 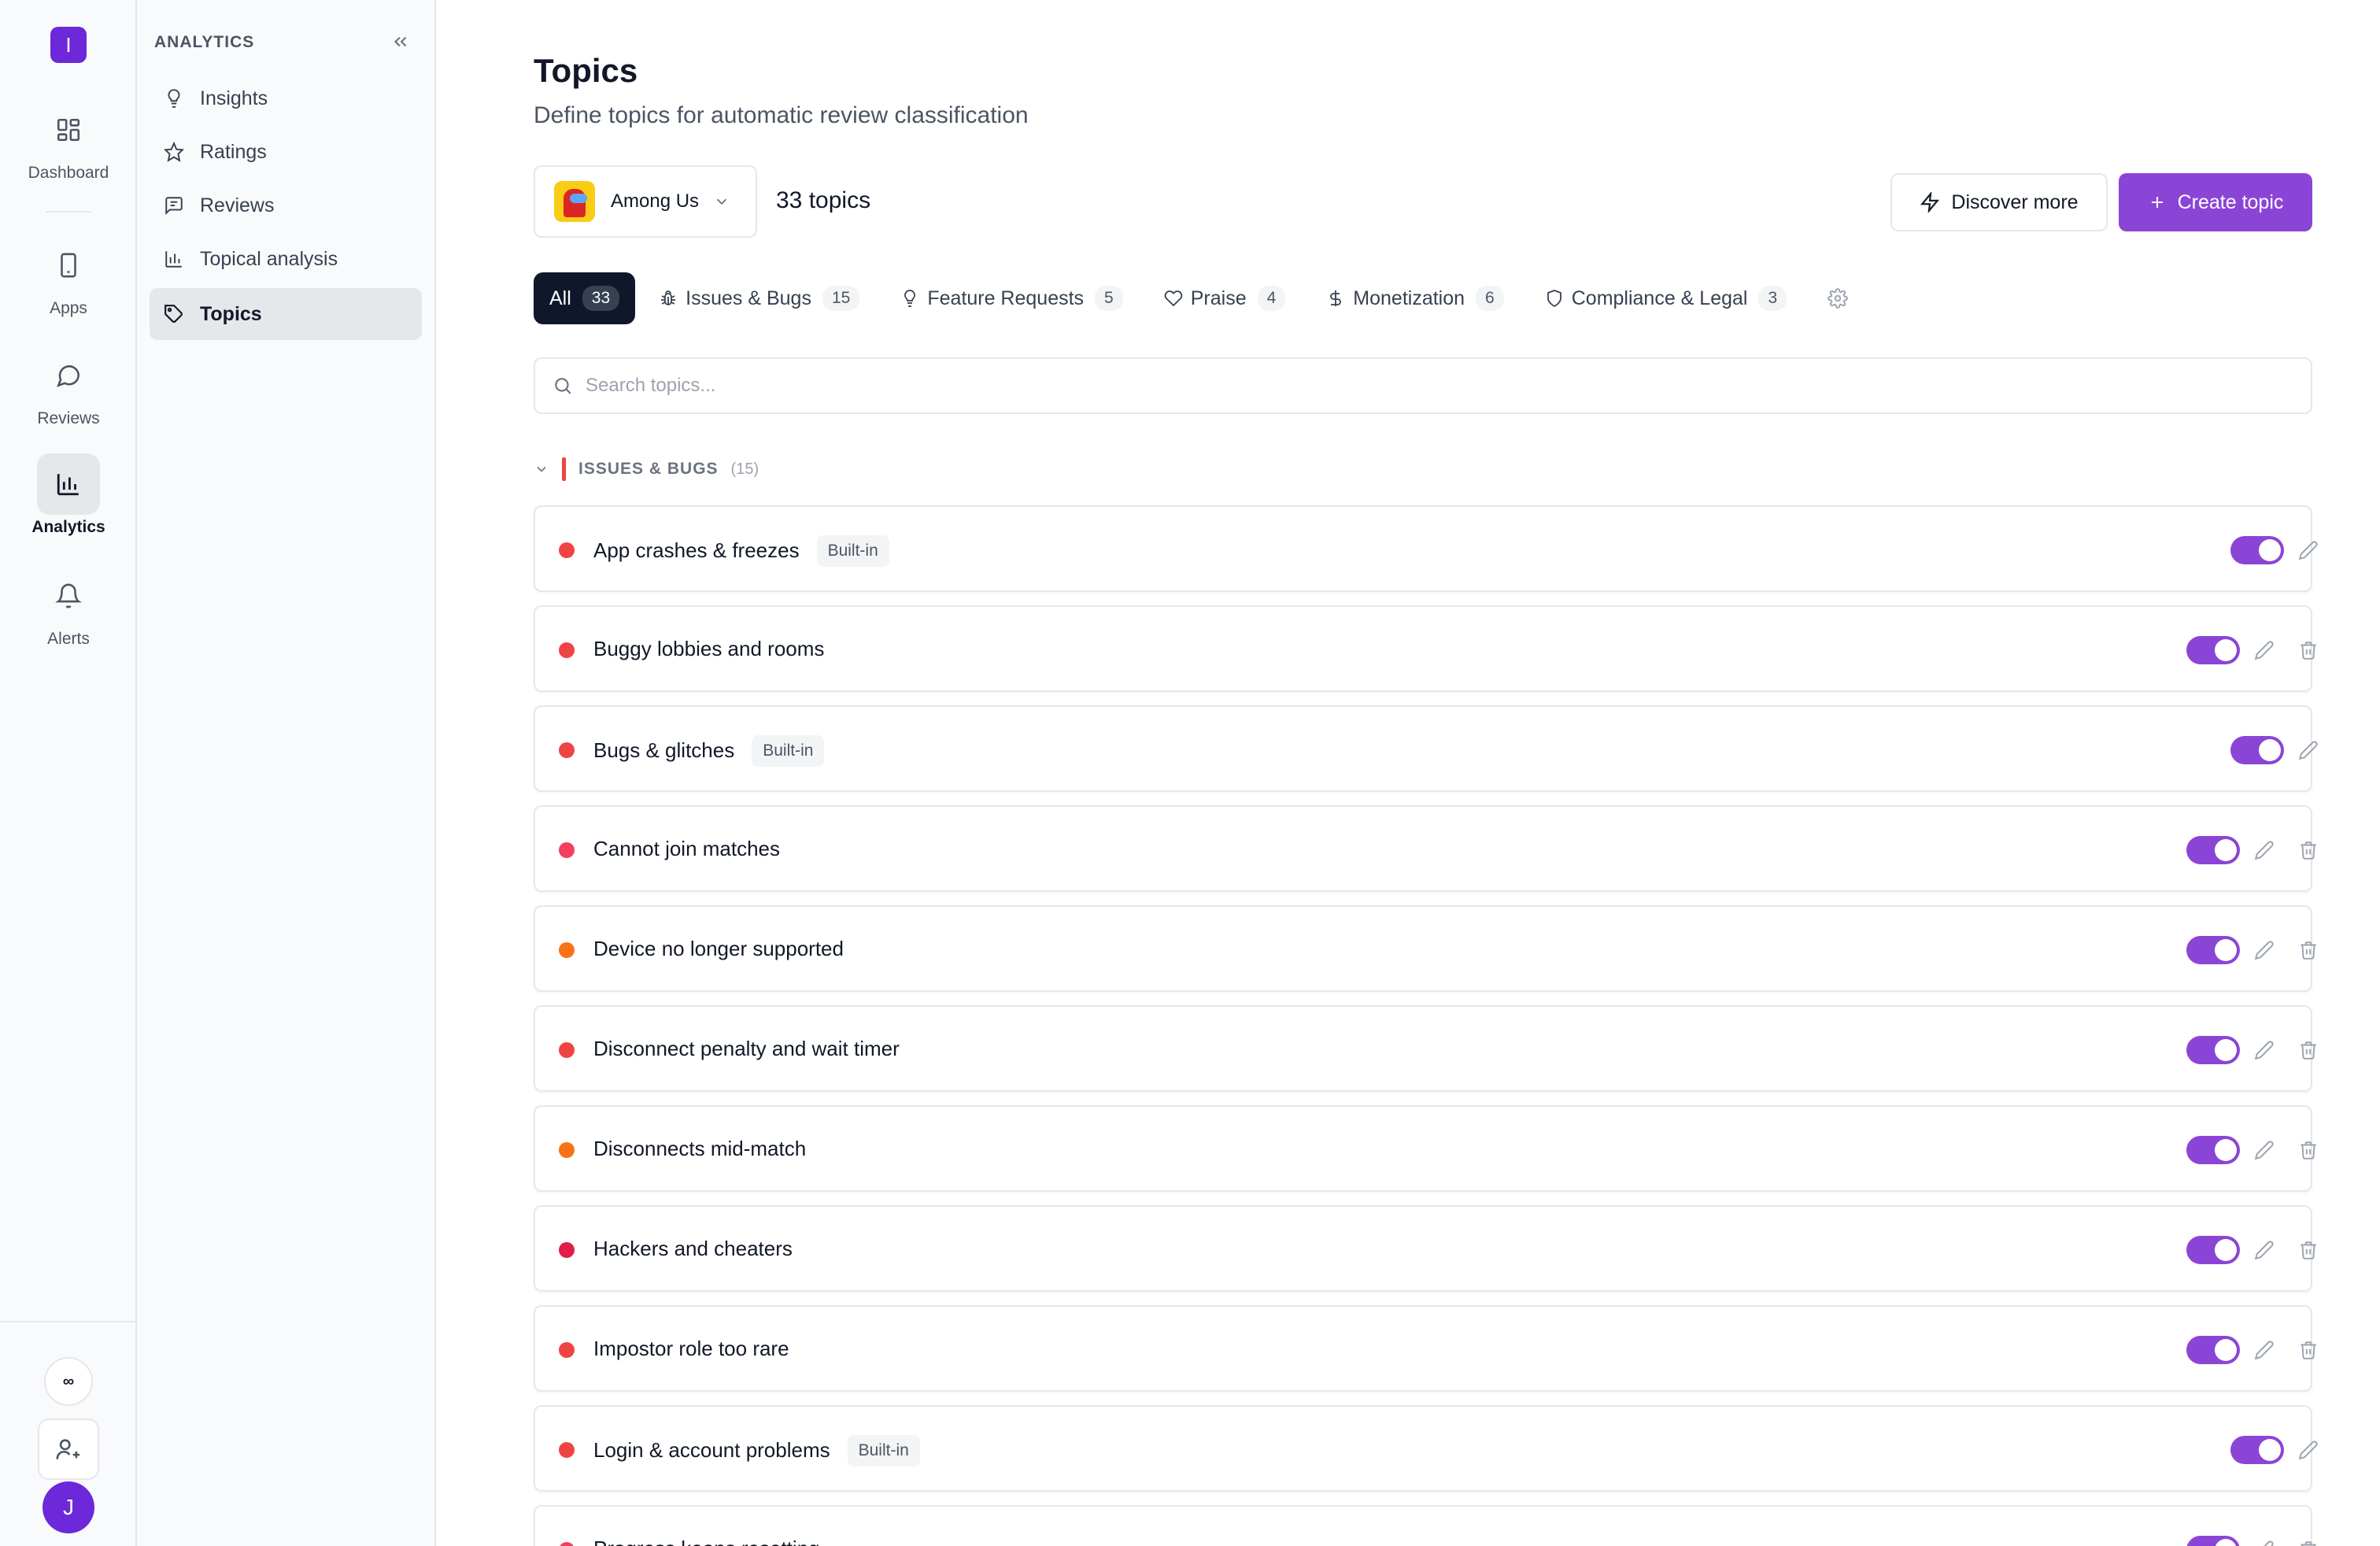 I want to click on group-name: ISSUES & BUGS, so click(x=648, y=469).